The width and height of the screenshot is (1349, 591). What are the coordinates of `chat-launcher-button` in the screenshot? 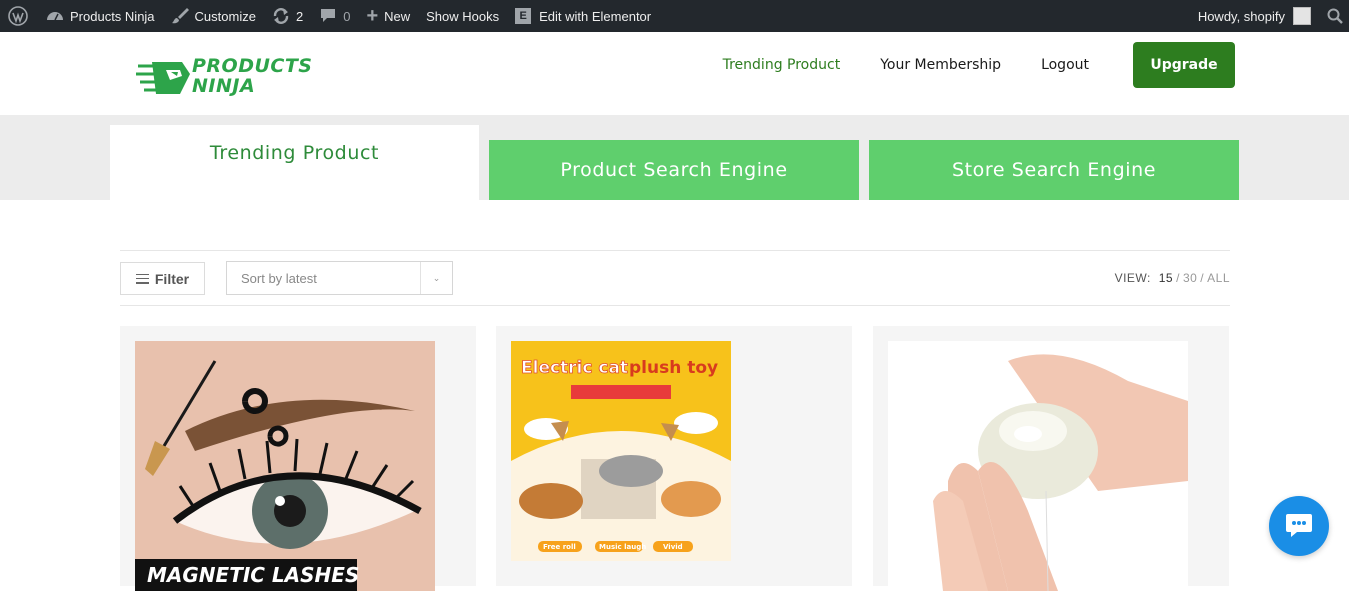 It's located at (1299, 526).